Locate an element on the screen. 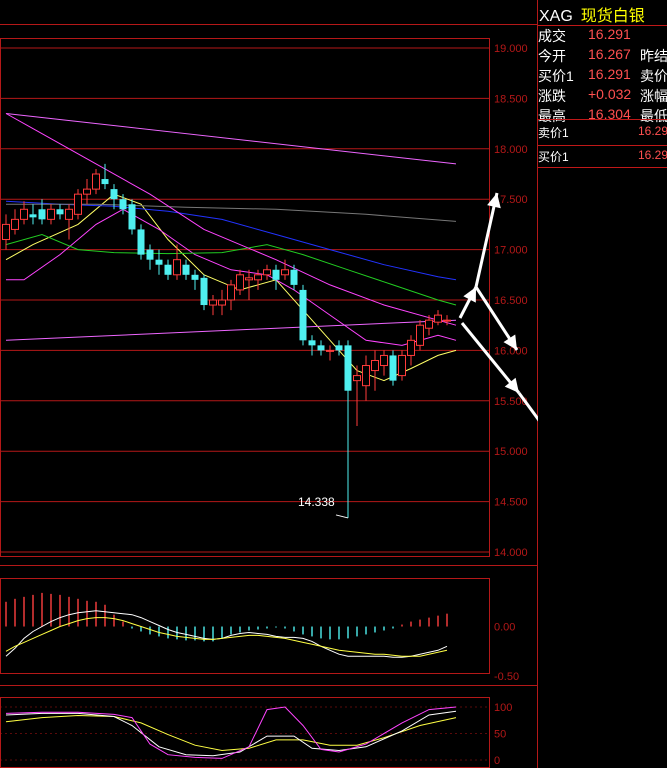 Image resolution: width=667 pixels, height=768 pixels. y-tick-label: 18.500 is located at coordinates (511, 99).